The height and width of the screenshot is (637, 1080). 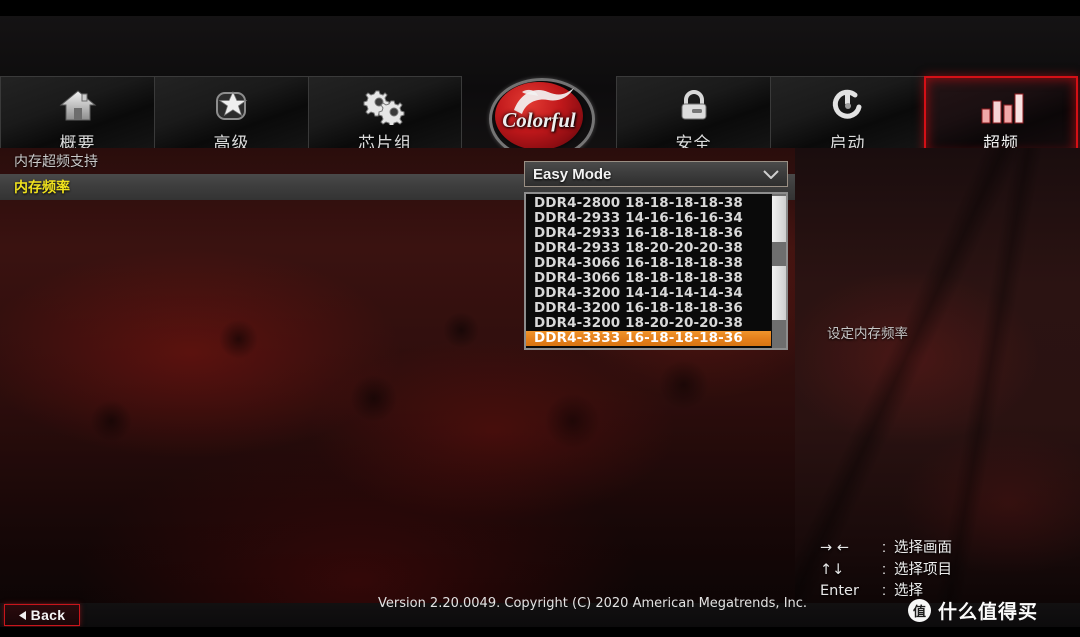 I want to click on brand-logo: Colorful, so click(x=539, y=118).